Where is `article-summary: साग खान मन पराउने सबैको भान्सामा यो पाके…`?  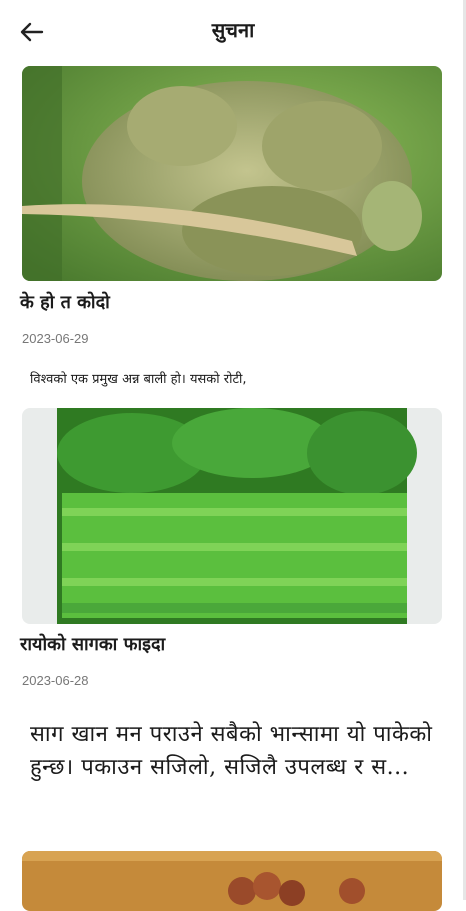 article-summary: साग खान मन पराउने सबैको भान्सामा यो पाके… is located at coordinates (231, 751).